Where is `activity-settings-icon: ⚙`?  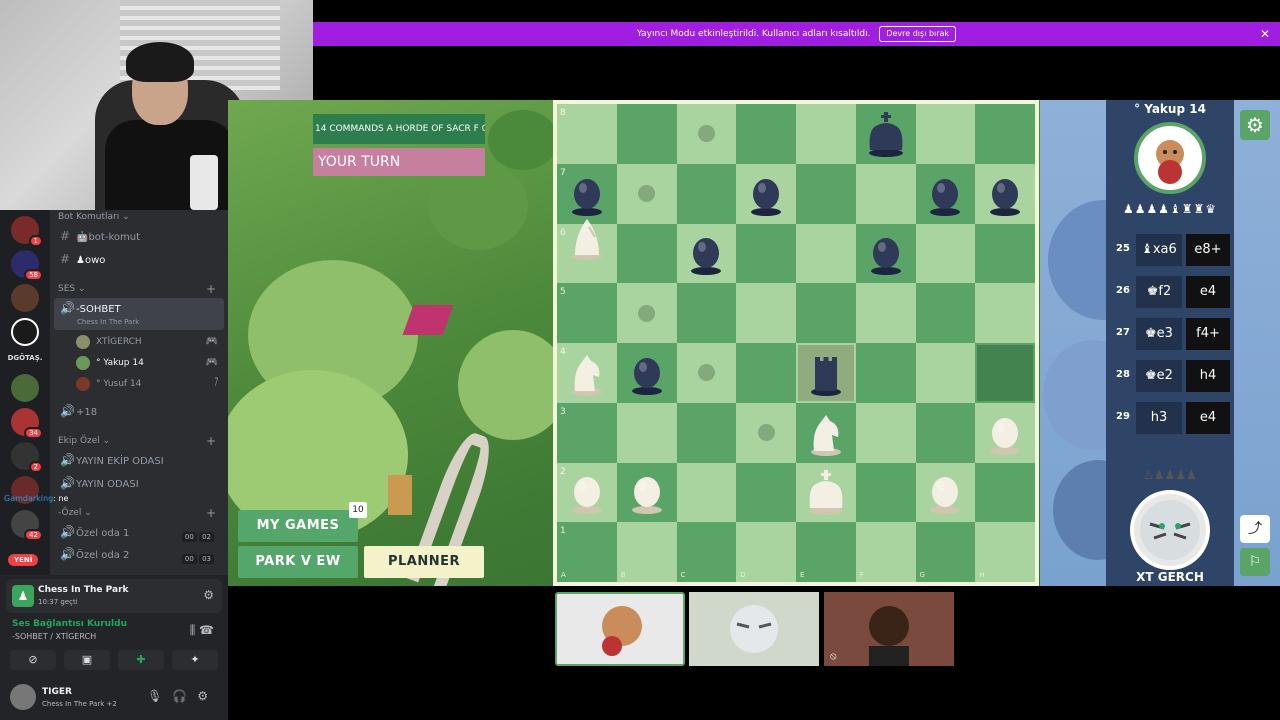 activity-settings-icon: ⚙ is located at coordinates (208, 595).